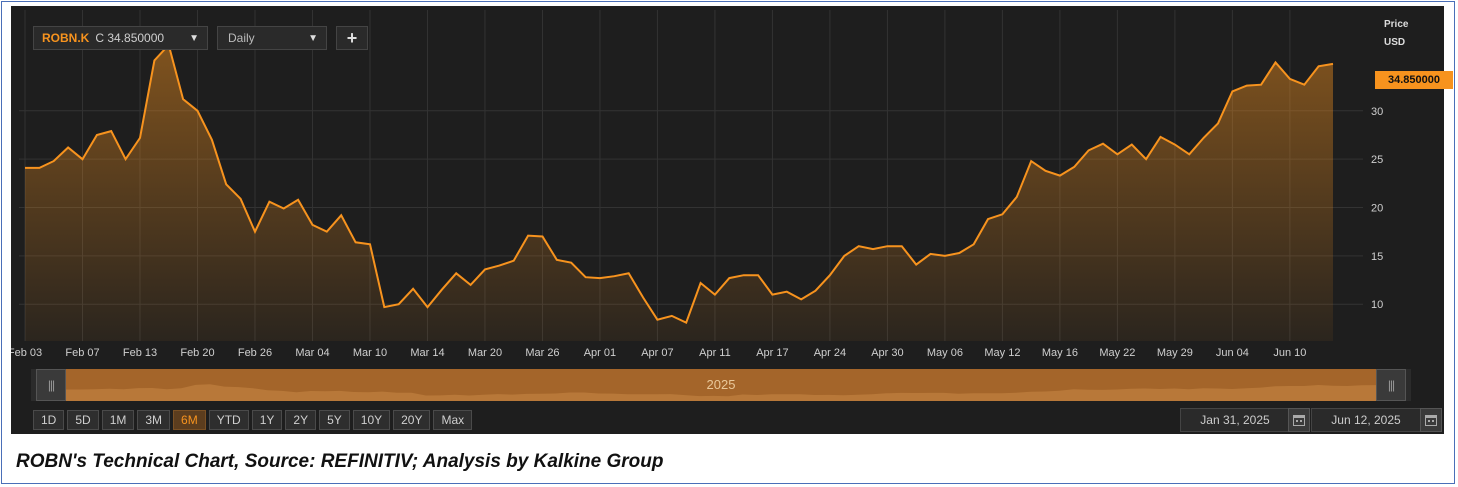 The width and height of the screenshot is (1458, 487). Describe the element at coordinates (312, 353) in the screenshot. I see `x-tick-label: Mar 04` at that location.